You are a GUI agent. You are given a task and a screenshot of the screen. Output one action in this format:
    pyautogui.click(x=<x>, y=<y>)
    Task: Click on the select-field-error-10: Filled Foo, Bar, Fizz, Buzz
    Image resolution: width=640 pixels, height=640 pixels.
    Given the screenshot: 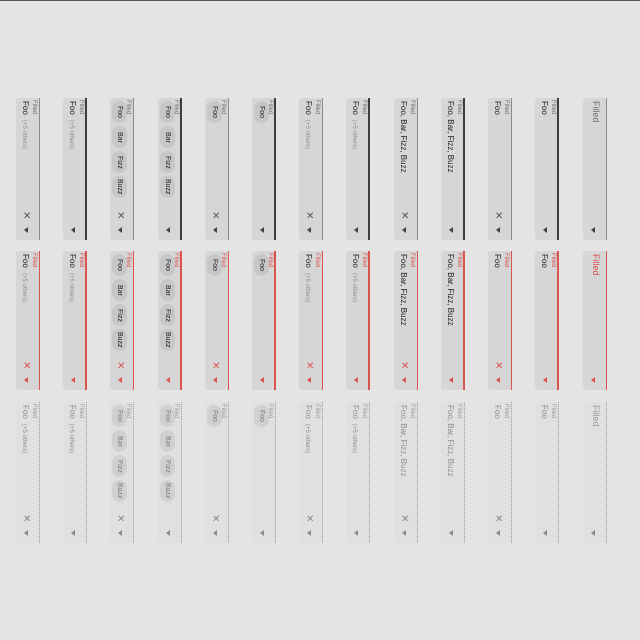 What is the action you would take?
    pyautogui.click(x=453, y=320)
    